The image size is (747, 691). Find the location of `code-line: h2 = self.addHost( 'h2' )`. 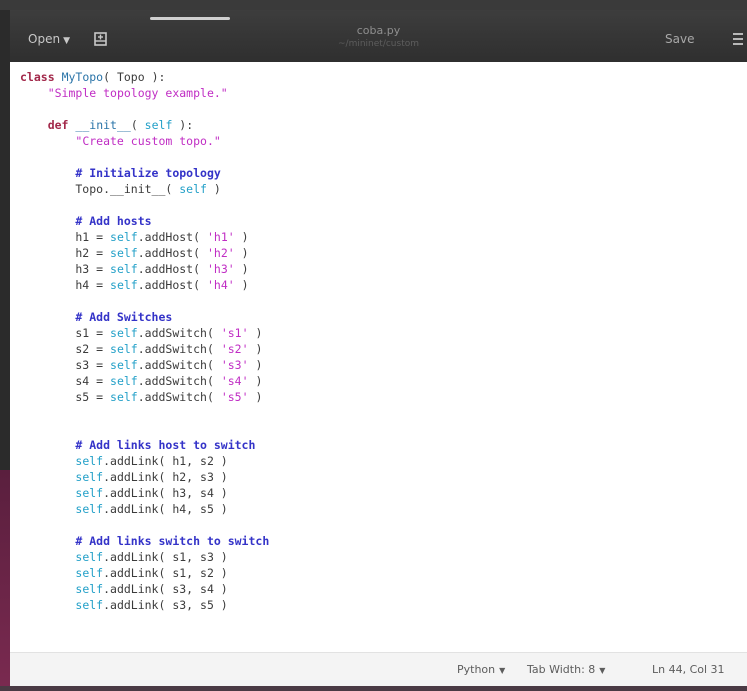

code-line: h2 = self.addHost( 'h2' ) is located at coordinates (134, 253).